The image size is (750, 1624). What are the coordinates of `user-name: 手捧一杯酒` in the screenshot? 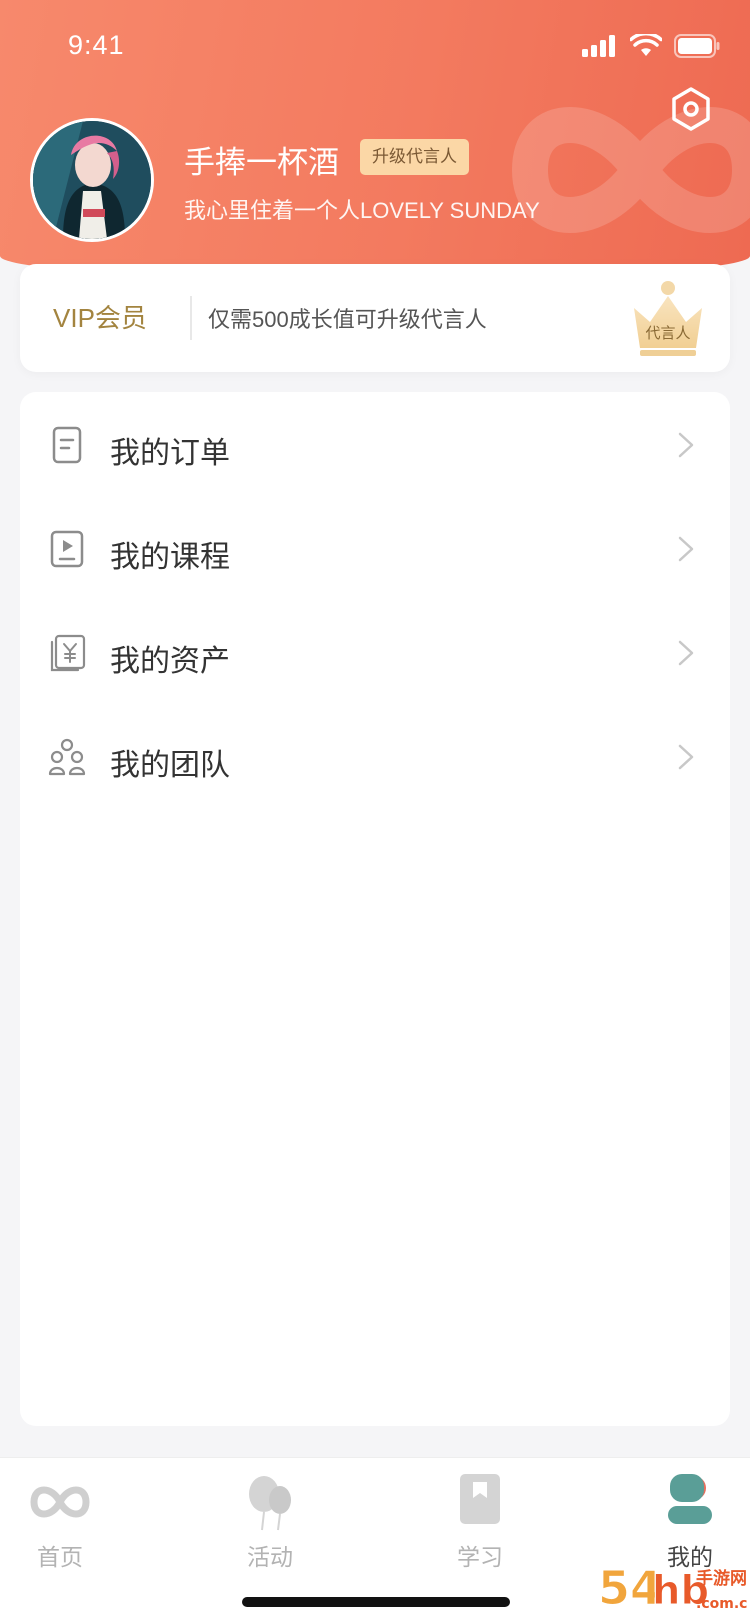 It's located at (261, 162).